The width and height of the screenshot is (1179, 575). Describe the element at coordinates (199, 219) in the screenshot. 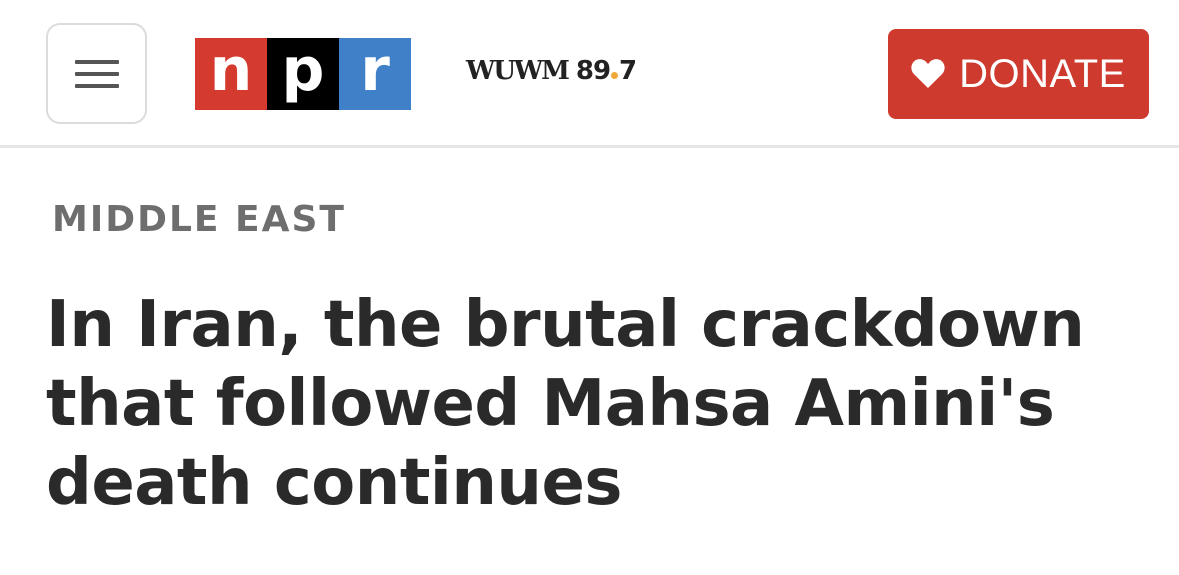

I see `article-section-label: MIDDLE EAST` at that location.